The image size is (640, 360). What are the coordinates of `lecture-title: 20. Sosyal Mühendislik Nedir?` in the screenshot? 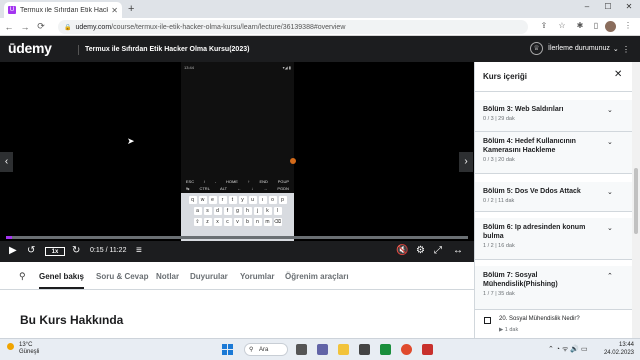 It's located at (539, 319).